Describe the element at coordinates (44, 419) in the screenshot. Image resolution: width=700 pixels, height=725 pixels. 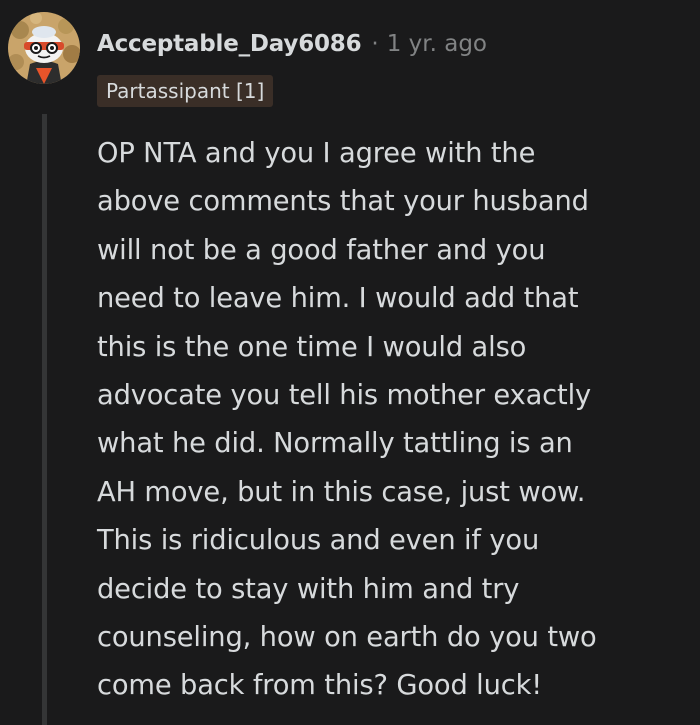
I see `thread-line` at that location.